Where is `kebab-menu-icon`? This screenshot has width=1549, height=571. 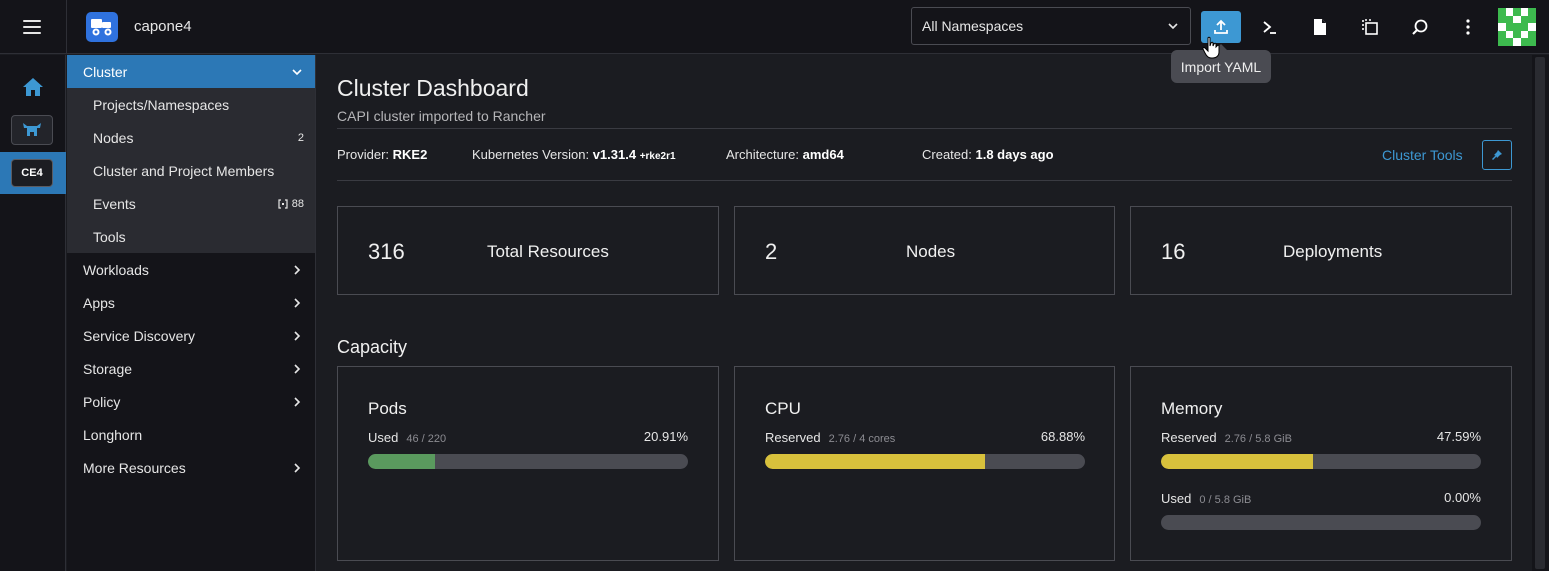 kebab-menu-icon is located at coordinates (1468, 27).